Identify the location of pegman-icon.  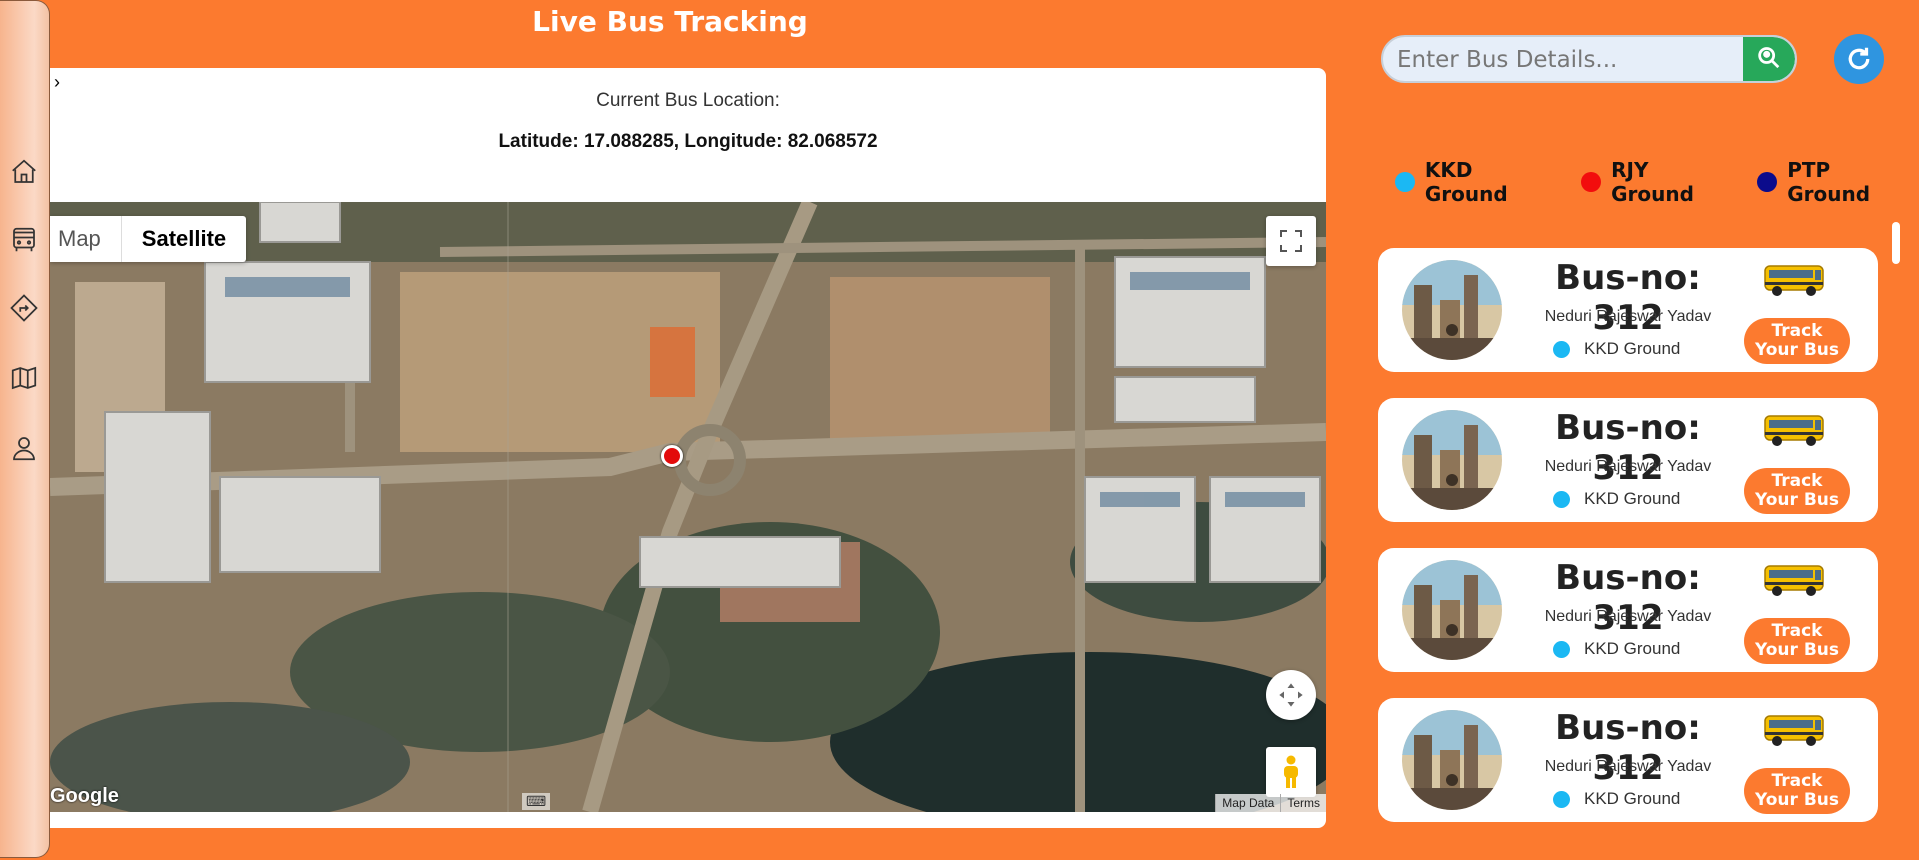
(1291, 771).